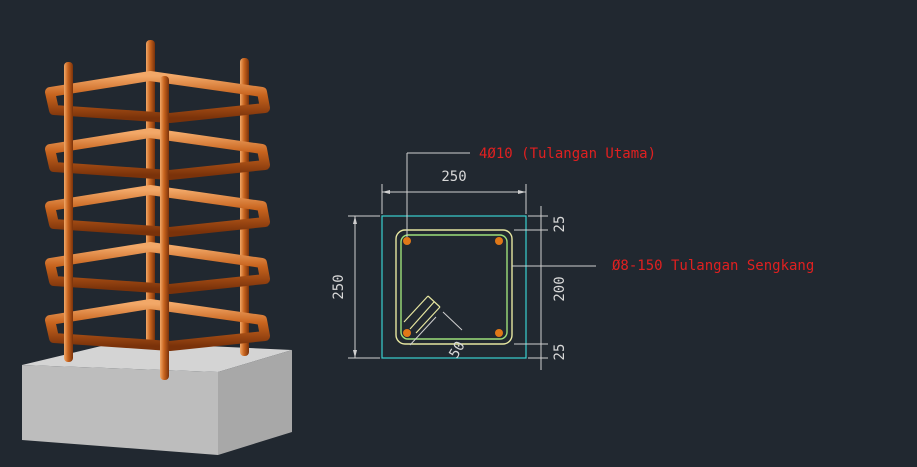 The height and width of the screenshot is (467, 917). What do you see at coordinates (339, 286) in the screenshot?
I see `dim-left-250: 250` at bounding box center [339, 286].